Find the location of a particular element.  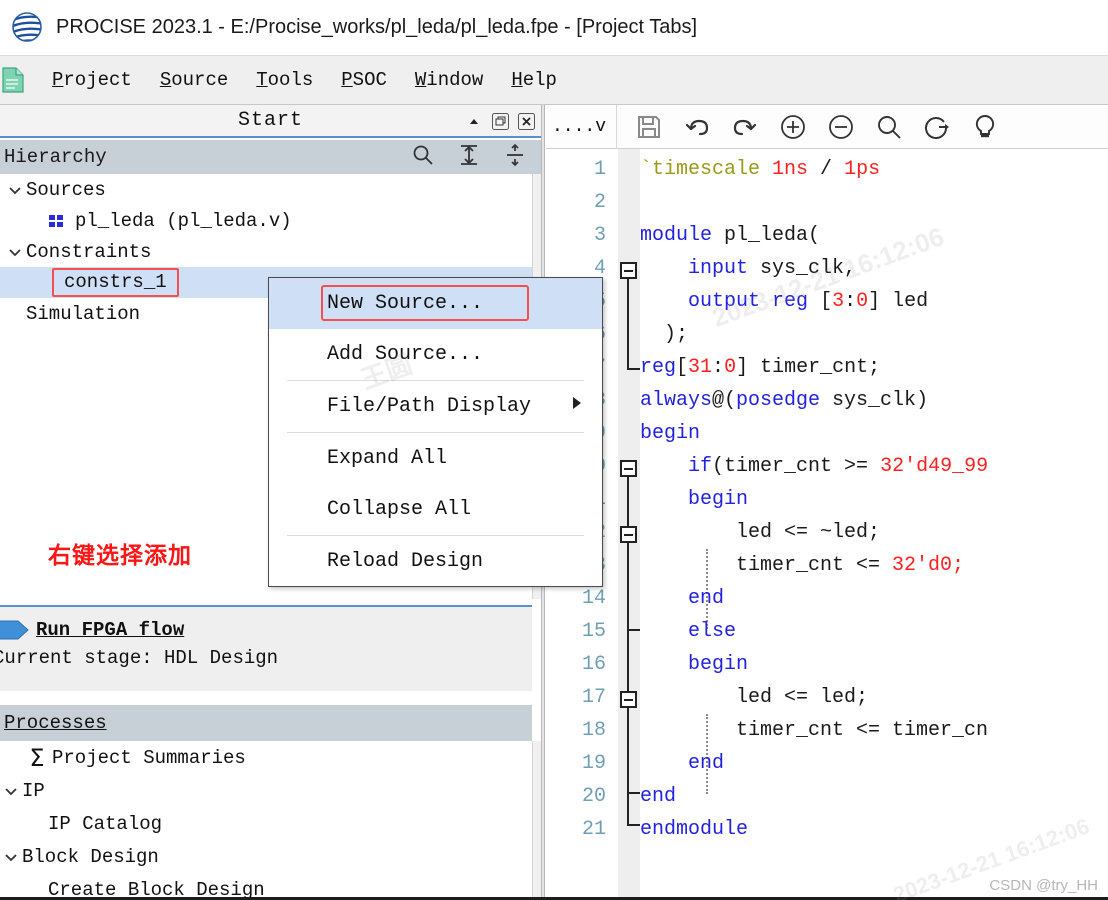

code-line-14: 14 end is located at coordinates (827, 598).